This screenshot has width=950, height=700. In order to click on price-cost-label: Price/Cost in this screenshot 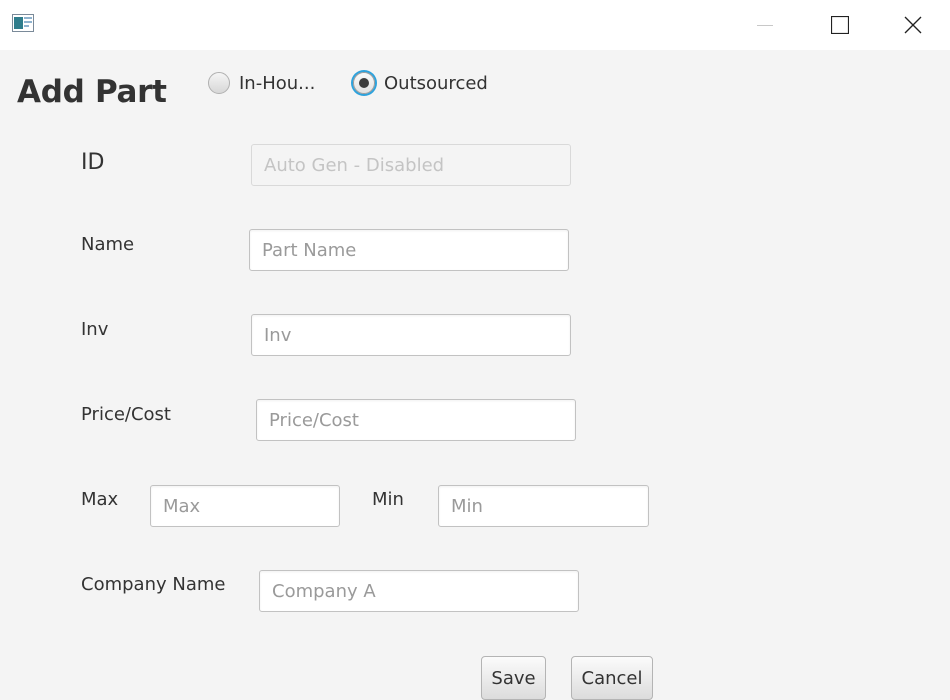, I will do `click(126, 414)`.